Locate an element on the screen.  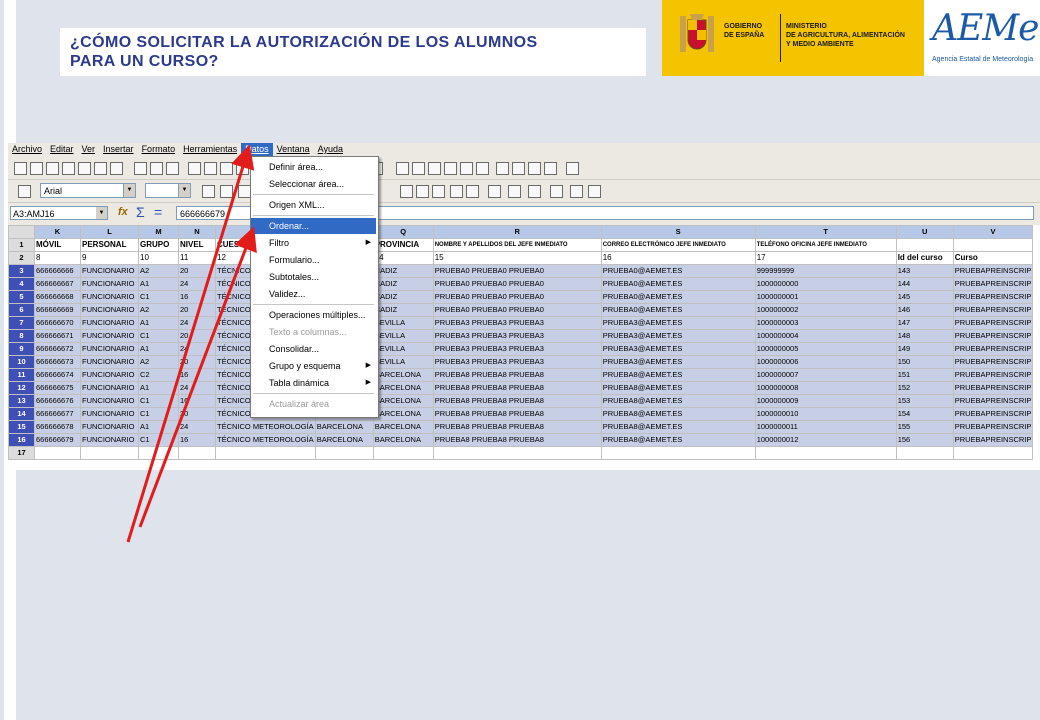
cell: 154 is located at coordinates (924, 414).